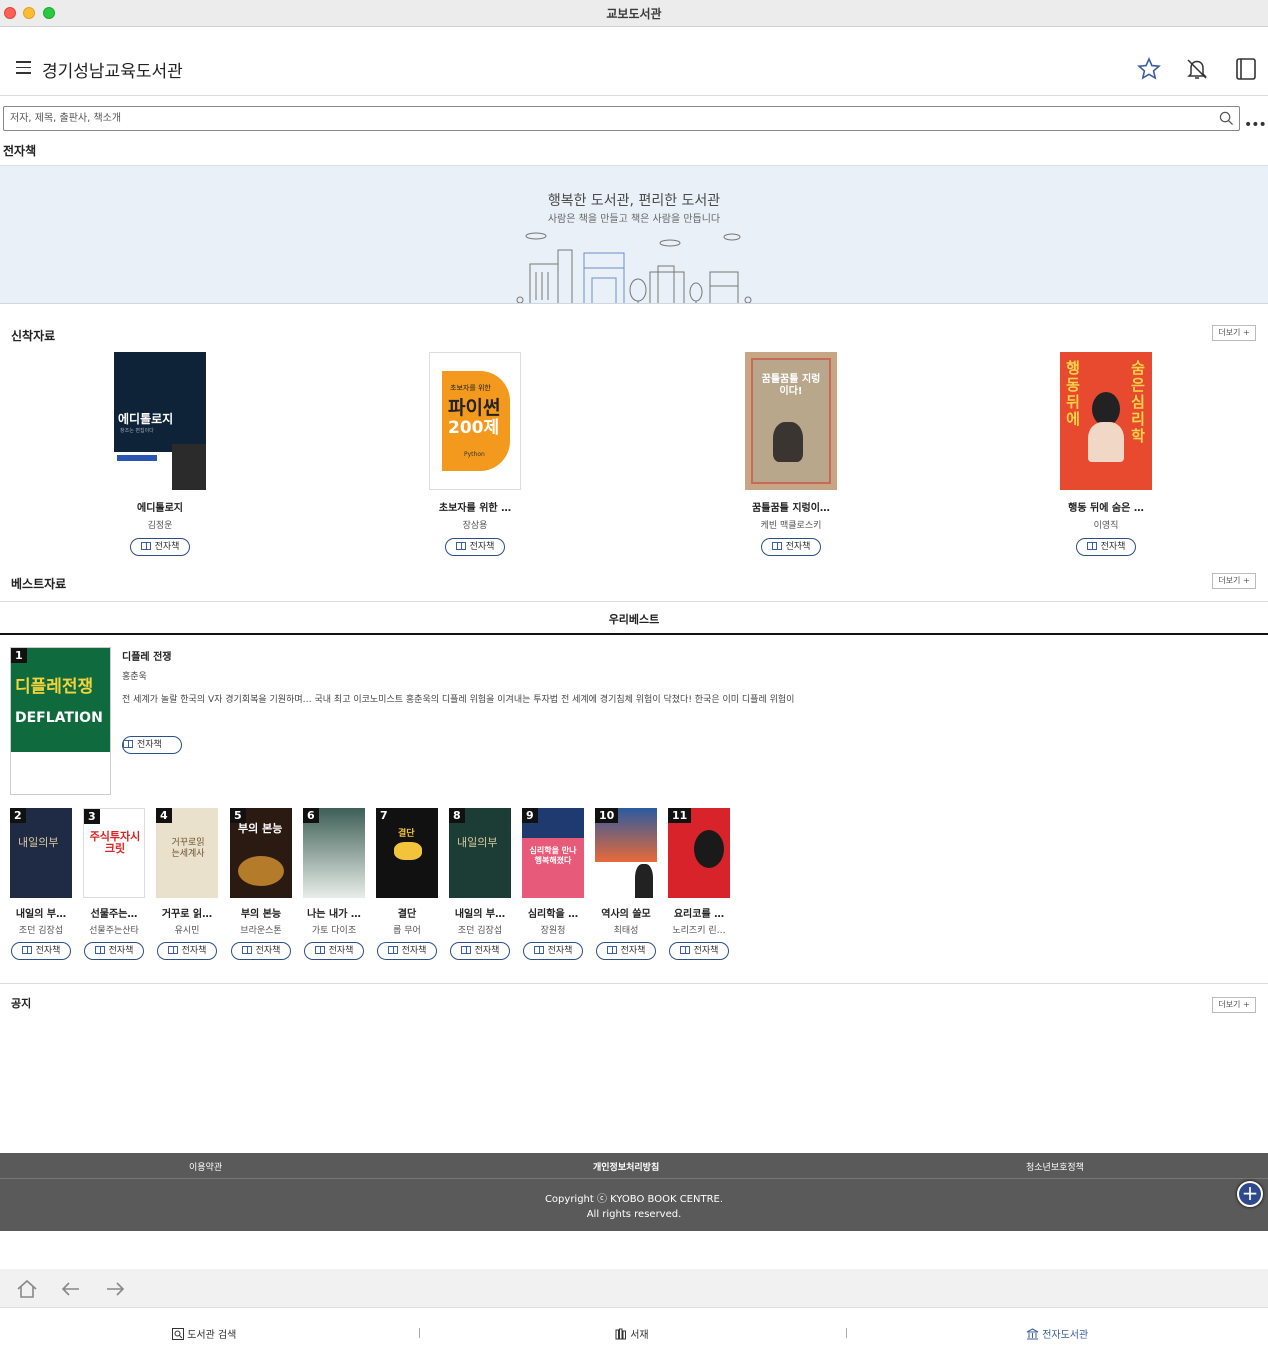  I want to click on library-banner: 행복한 도서관, 편리한 도서관 사람은 책을 만들고 책은 사람을 만듭니다, so click(634, 234).